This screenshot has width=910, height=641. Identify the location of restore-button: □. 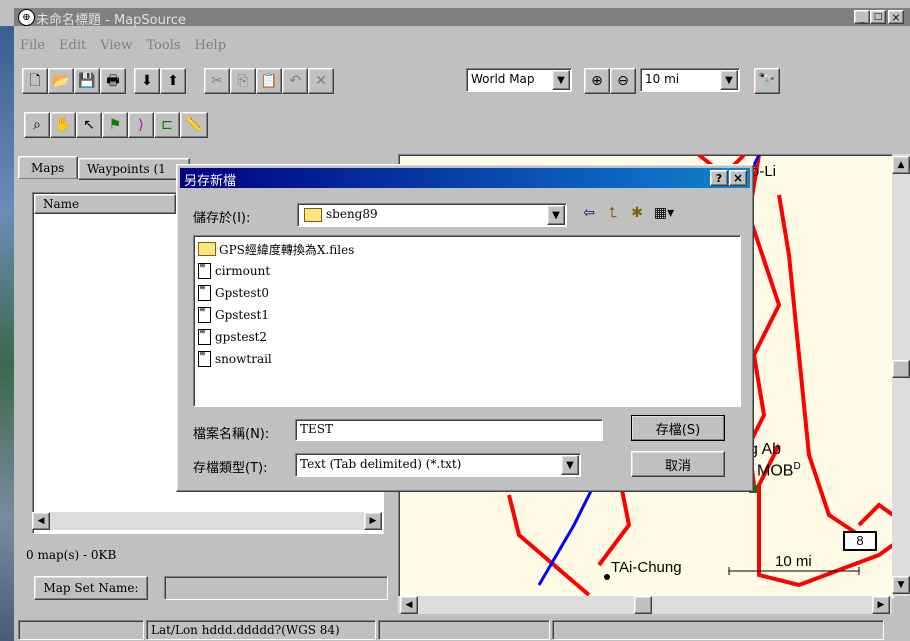
(878, 17).